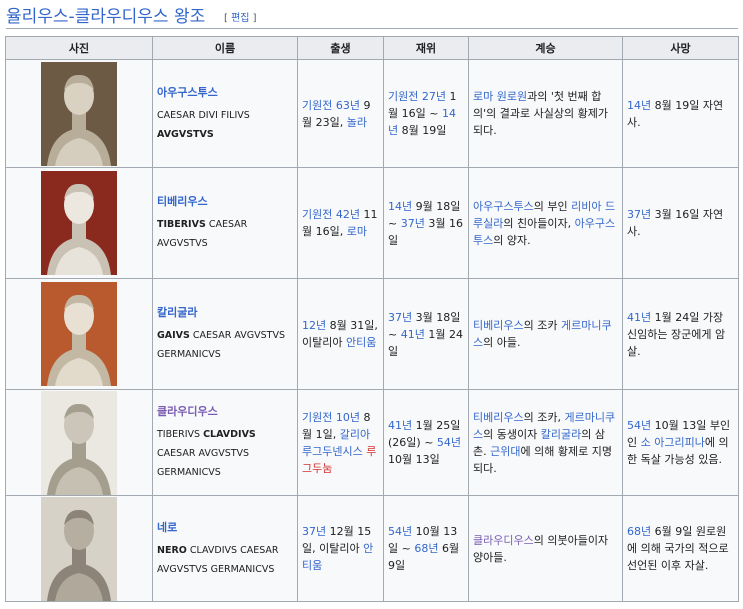 The height and width of the screenshot is (609, 743). What do you see at coordinates (505, 451) in the screenshot?
I see `succession-link: 근위대` at bounding box center [505, 451].